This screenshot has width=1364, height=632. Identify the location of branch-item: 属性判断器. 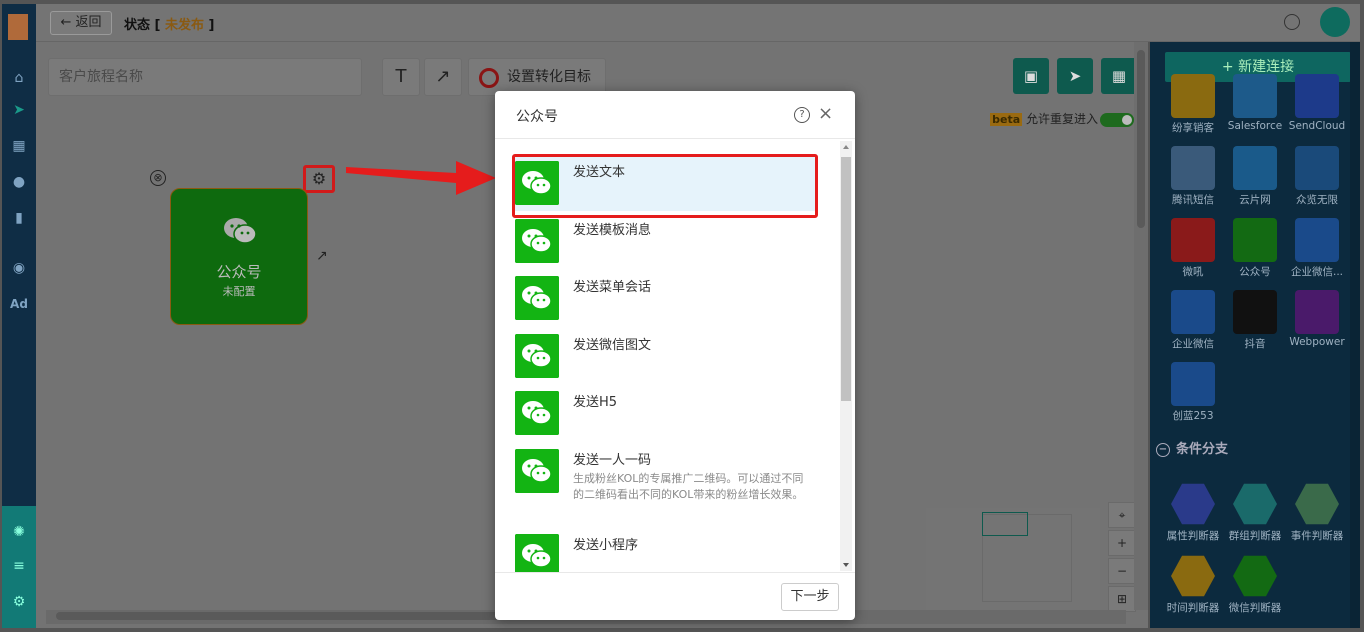
(1193, 512).